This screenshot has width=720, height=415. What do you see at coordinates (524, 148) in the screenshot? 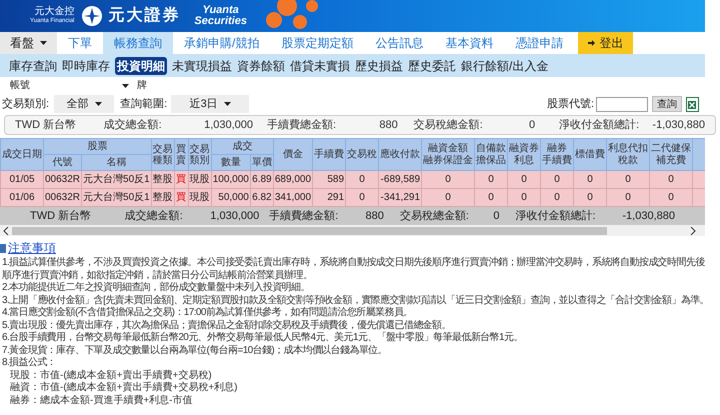
I see `column-header-line: 融資券` at bounding box center [524, 148].